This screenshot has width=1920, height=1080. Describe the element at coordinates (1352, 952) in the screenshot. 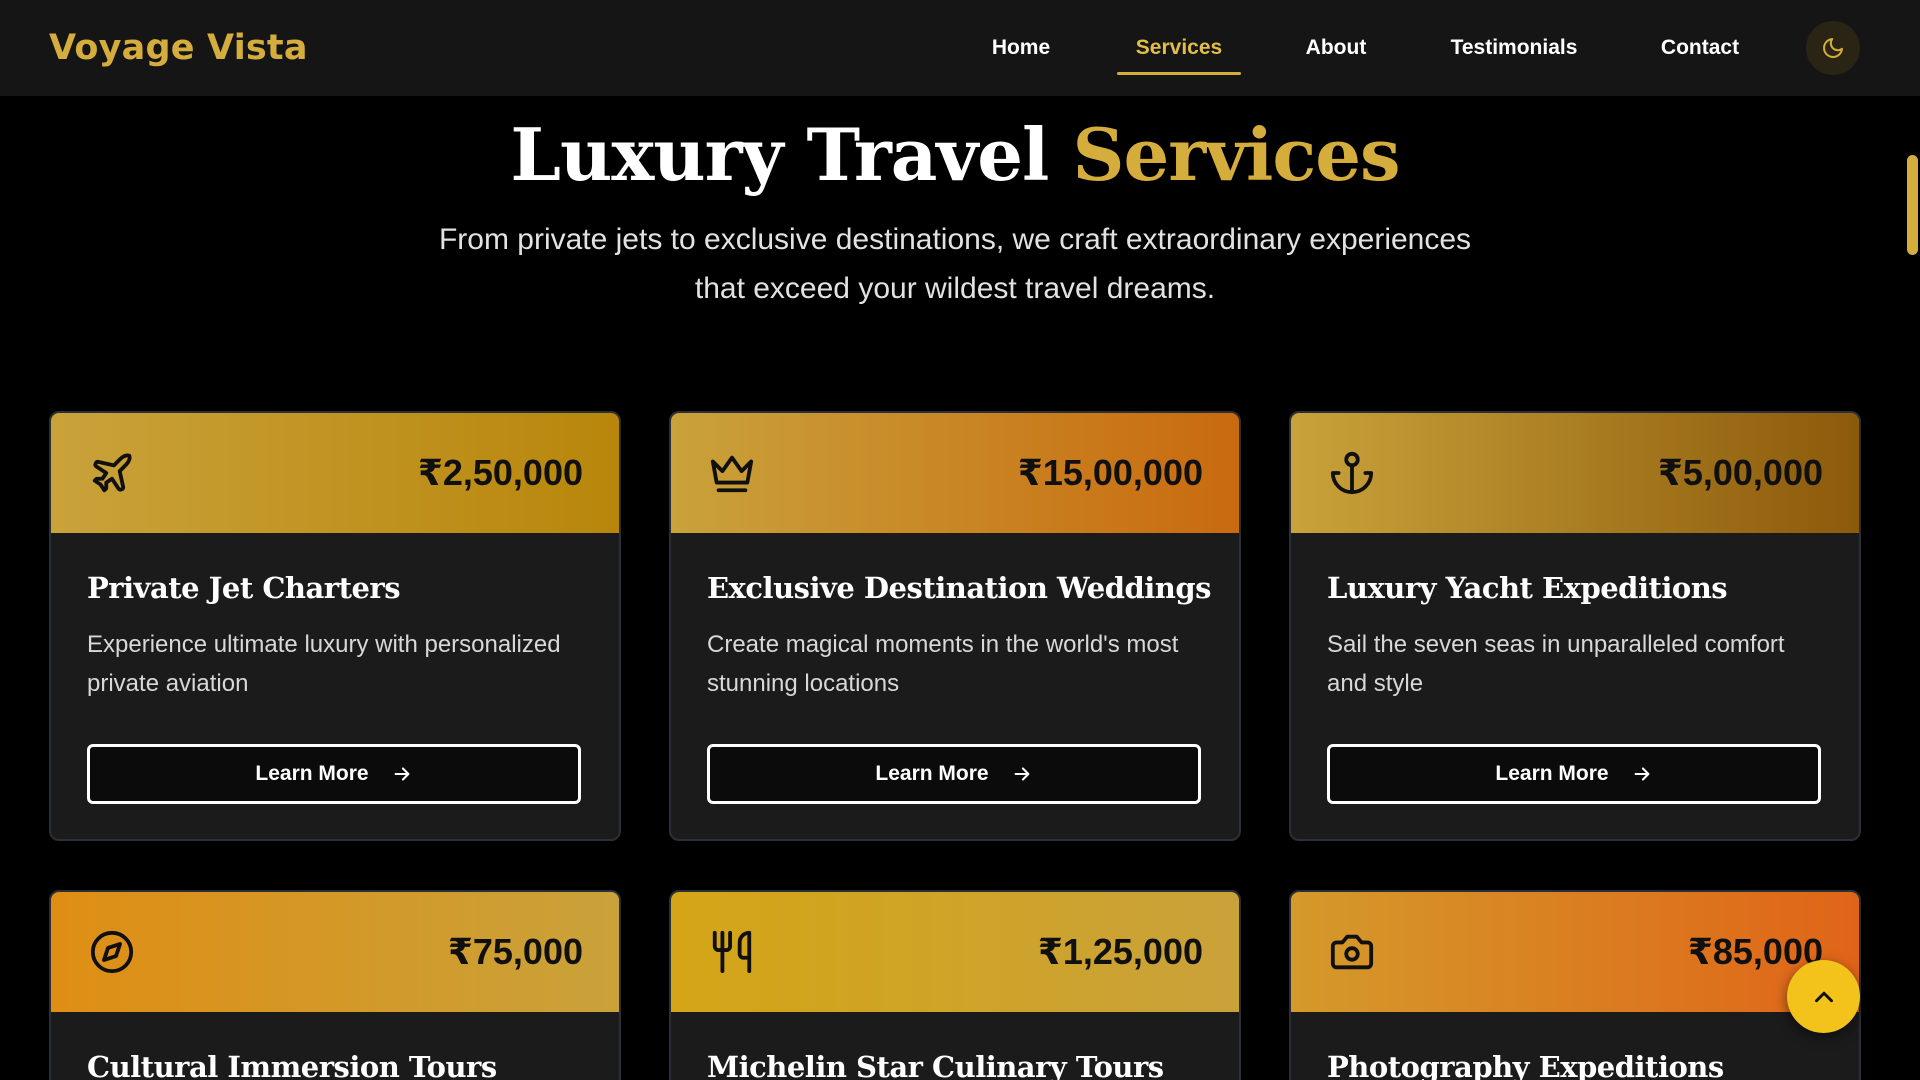

I see `camera-icon` at that location.